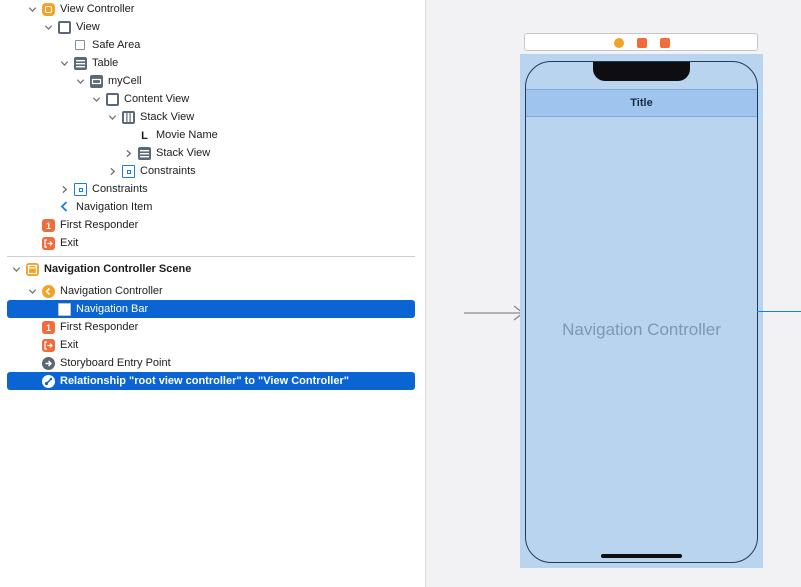 Image resolution: width=801 pixels, height=587 pixels. Describe the element at coordinates (187, 135) in the screenshot. I see `outline-item-label: Movie Name` at that location.